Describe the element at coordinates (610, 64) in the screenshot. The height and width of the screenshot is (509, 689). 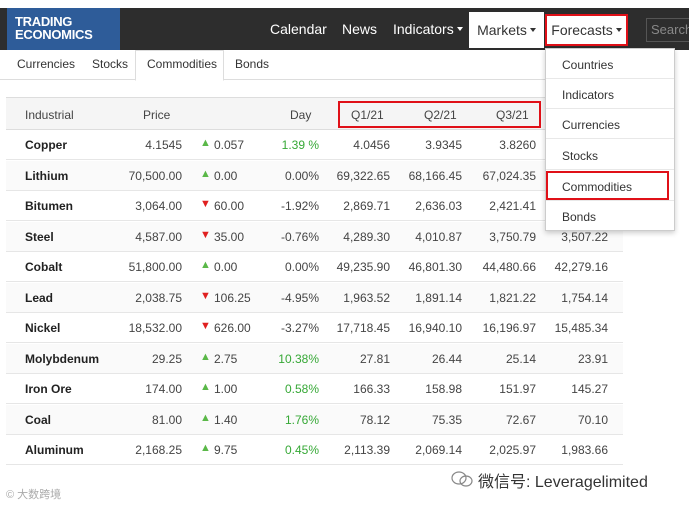
I see `dropdown-item-countries: Countries` at that location.